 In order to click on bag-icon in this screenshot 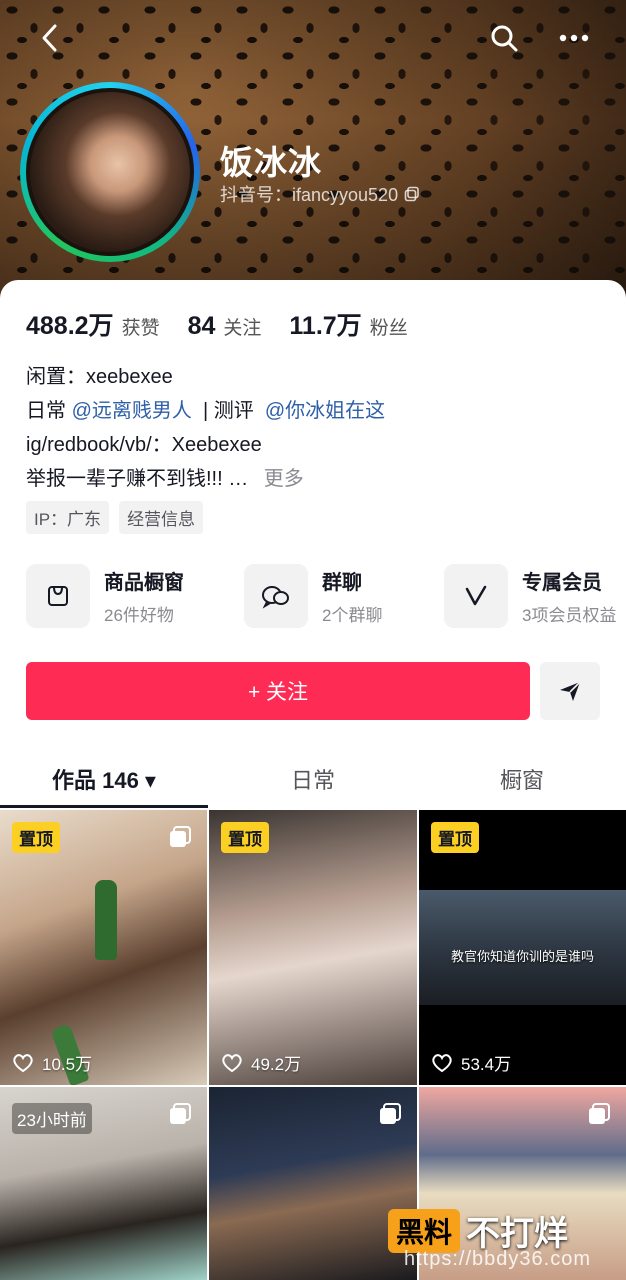, I will do `click(58, 596)`.